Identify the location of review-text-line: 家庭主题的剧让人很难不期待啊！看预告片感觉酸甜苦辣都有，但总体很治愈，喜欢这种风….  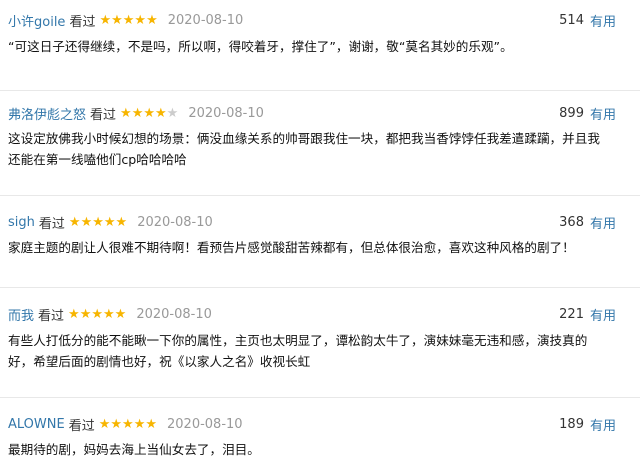
(291, 247).